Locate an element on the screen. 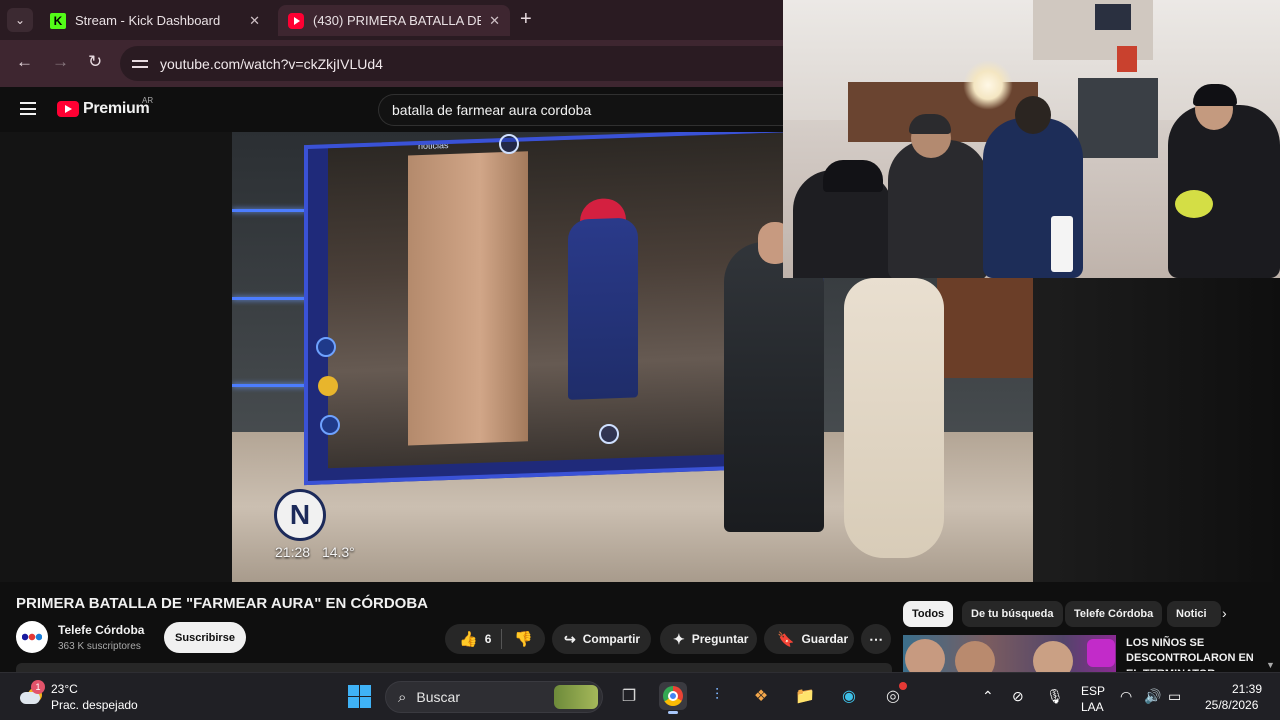  chrome-app is located at coordinates (673, 698).